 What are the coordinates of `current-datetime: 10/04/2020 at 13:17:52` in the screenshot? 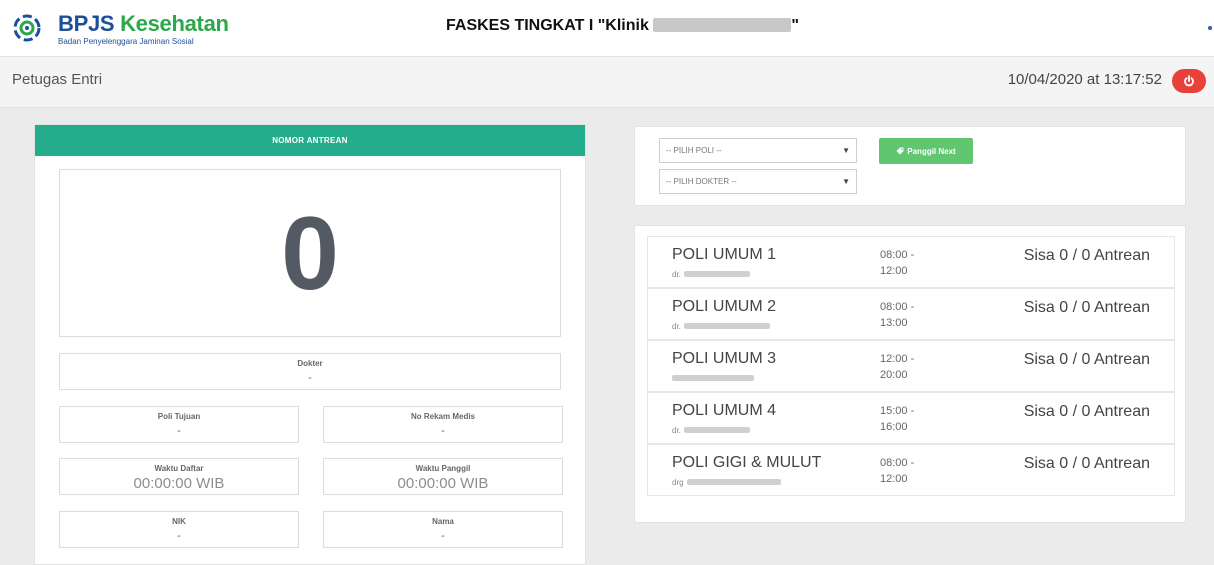 It's located at (1084, 79).